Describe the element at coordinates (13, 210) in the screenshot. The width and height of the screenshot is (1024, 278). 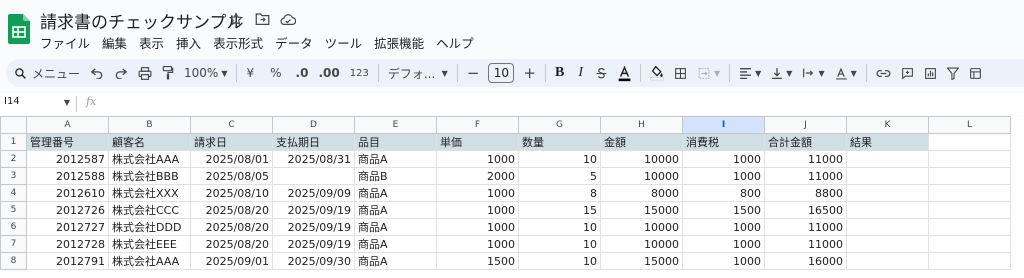
I see `row-header: 5` at that location.